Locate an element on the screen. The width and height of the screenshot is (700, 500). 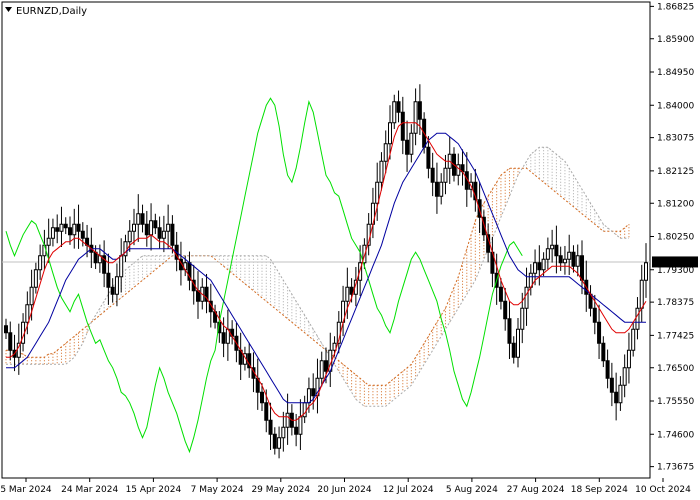
y-tick-label: 1.75550 is located at coordinates (675, 402).